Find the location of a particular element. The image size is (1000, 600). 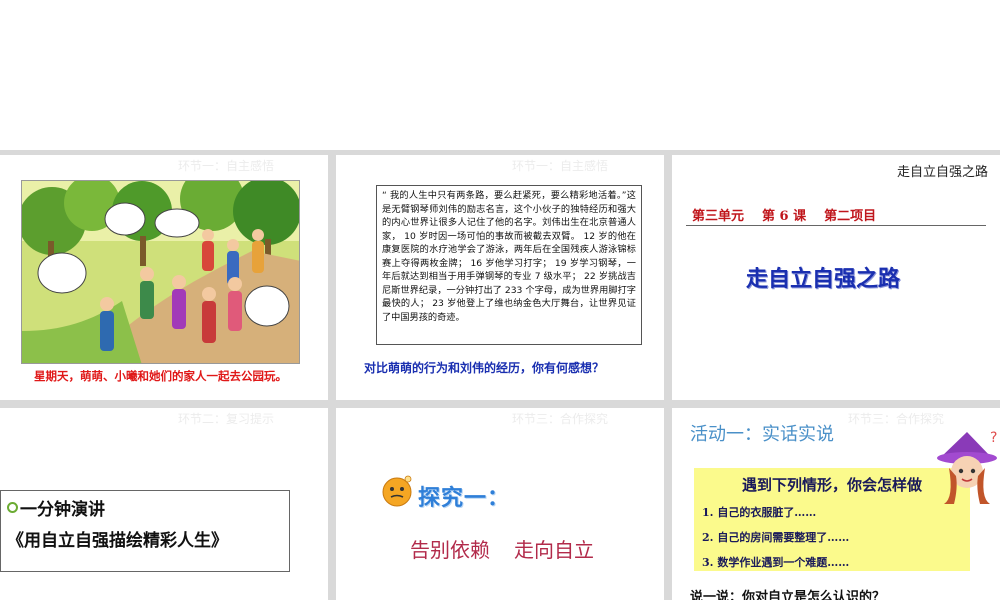

reflection-question: 对比萌萌的行为和刘伟的经历，你有何感想？ is located at coordinates (484, 368).